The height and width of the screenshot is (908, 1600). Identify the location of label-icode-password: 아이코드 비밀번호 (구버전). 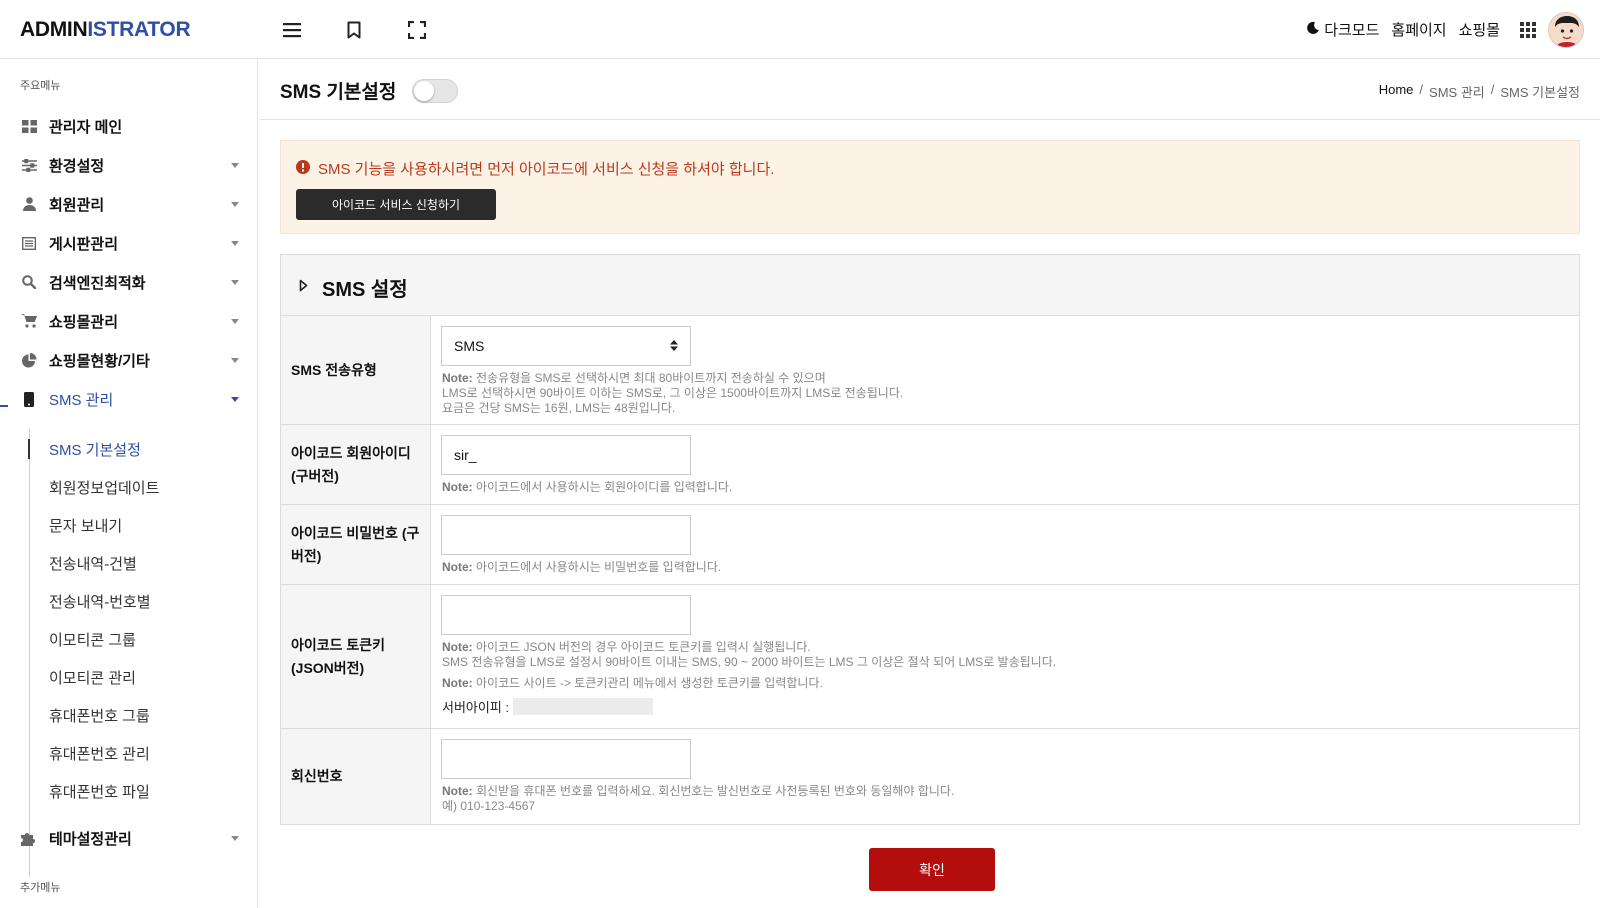
(356, 544).